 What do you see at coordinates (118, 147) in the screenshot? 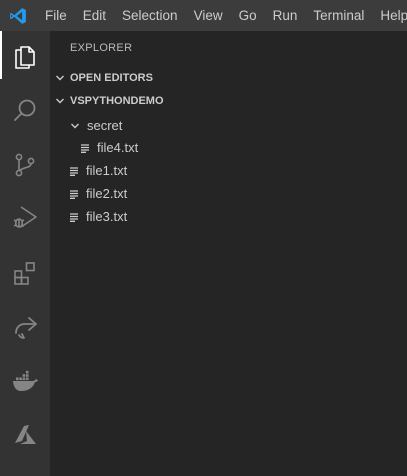
I see `tree-file-label: file4.txt` at bounding box center [118, 147].